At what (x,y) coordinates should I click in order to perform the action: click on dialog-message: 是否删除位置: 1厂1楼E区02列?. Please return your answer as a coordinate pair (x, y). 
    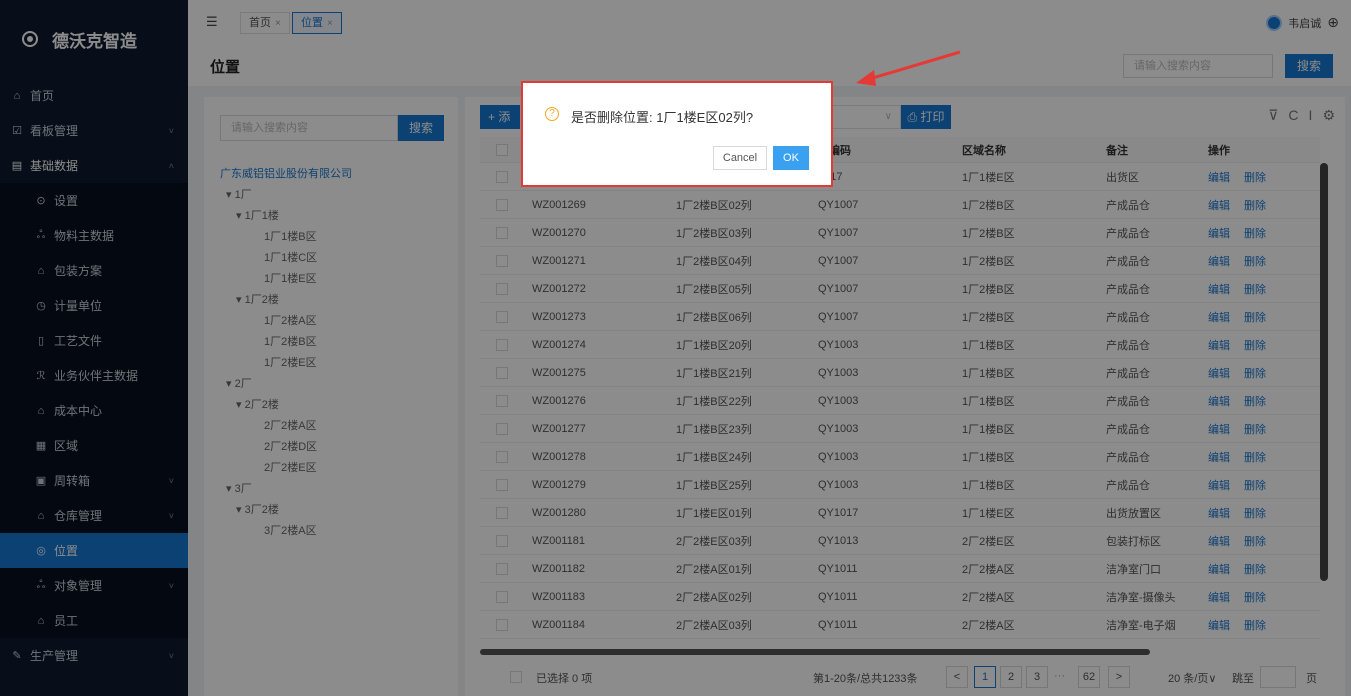
    Looking at the image, I should click on (662, 117).